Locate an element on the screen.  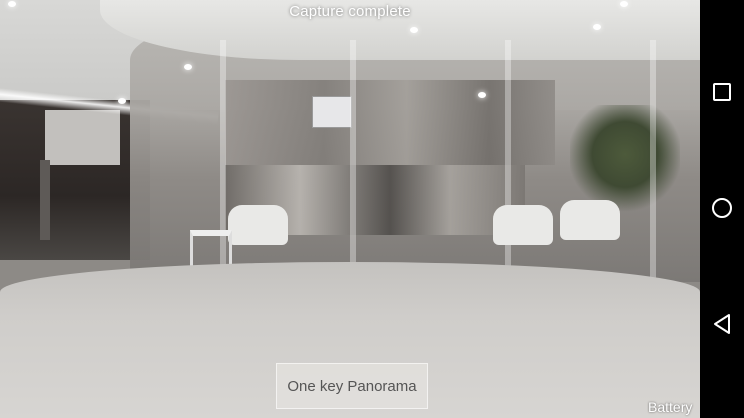
scene-plant is located at coordinates (625, 160).